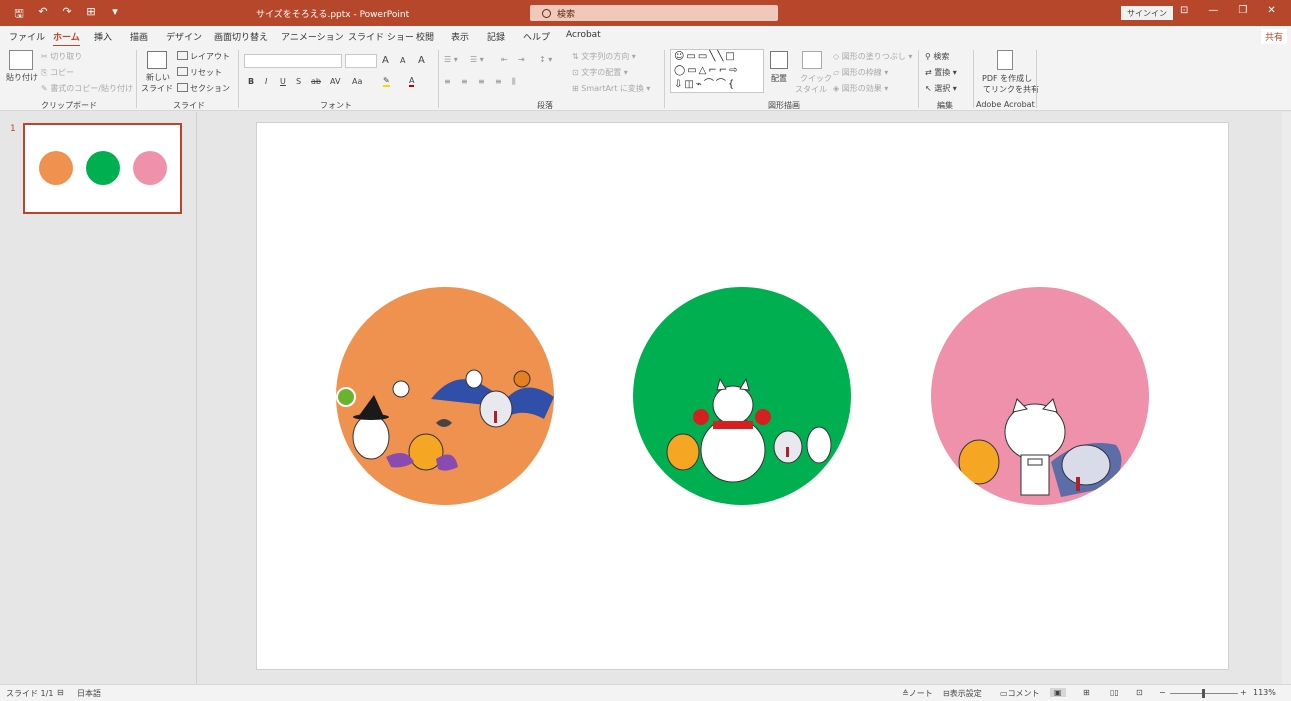 Image resolution: width=1291 pixels, height=701 pixels. I want to click on search-box: 検索, so click(654, 13).